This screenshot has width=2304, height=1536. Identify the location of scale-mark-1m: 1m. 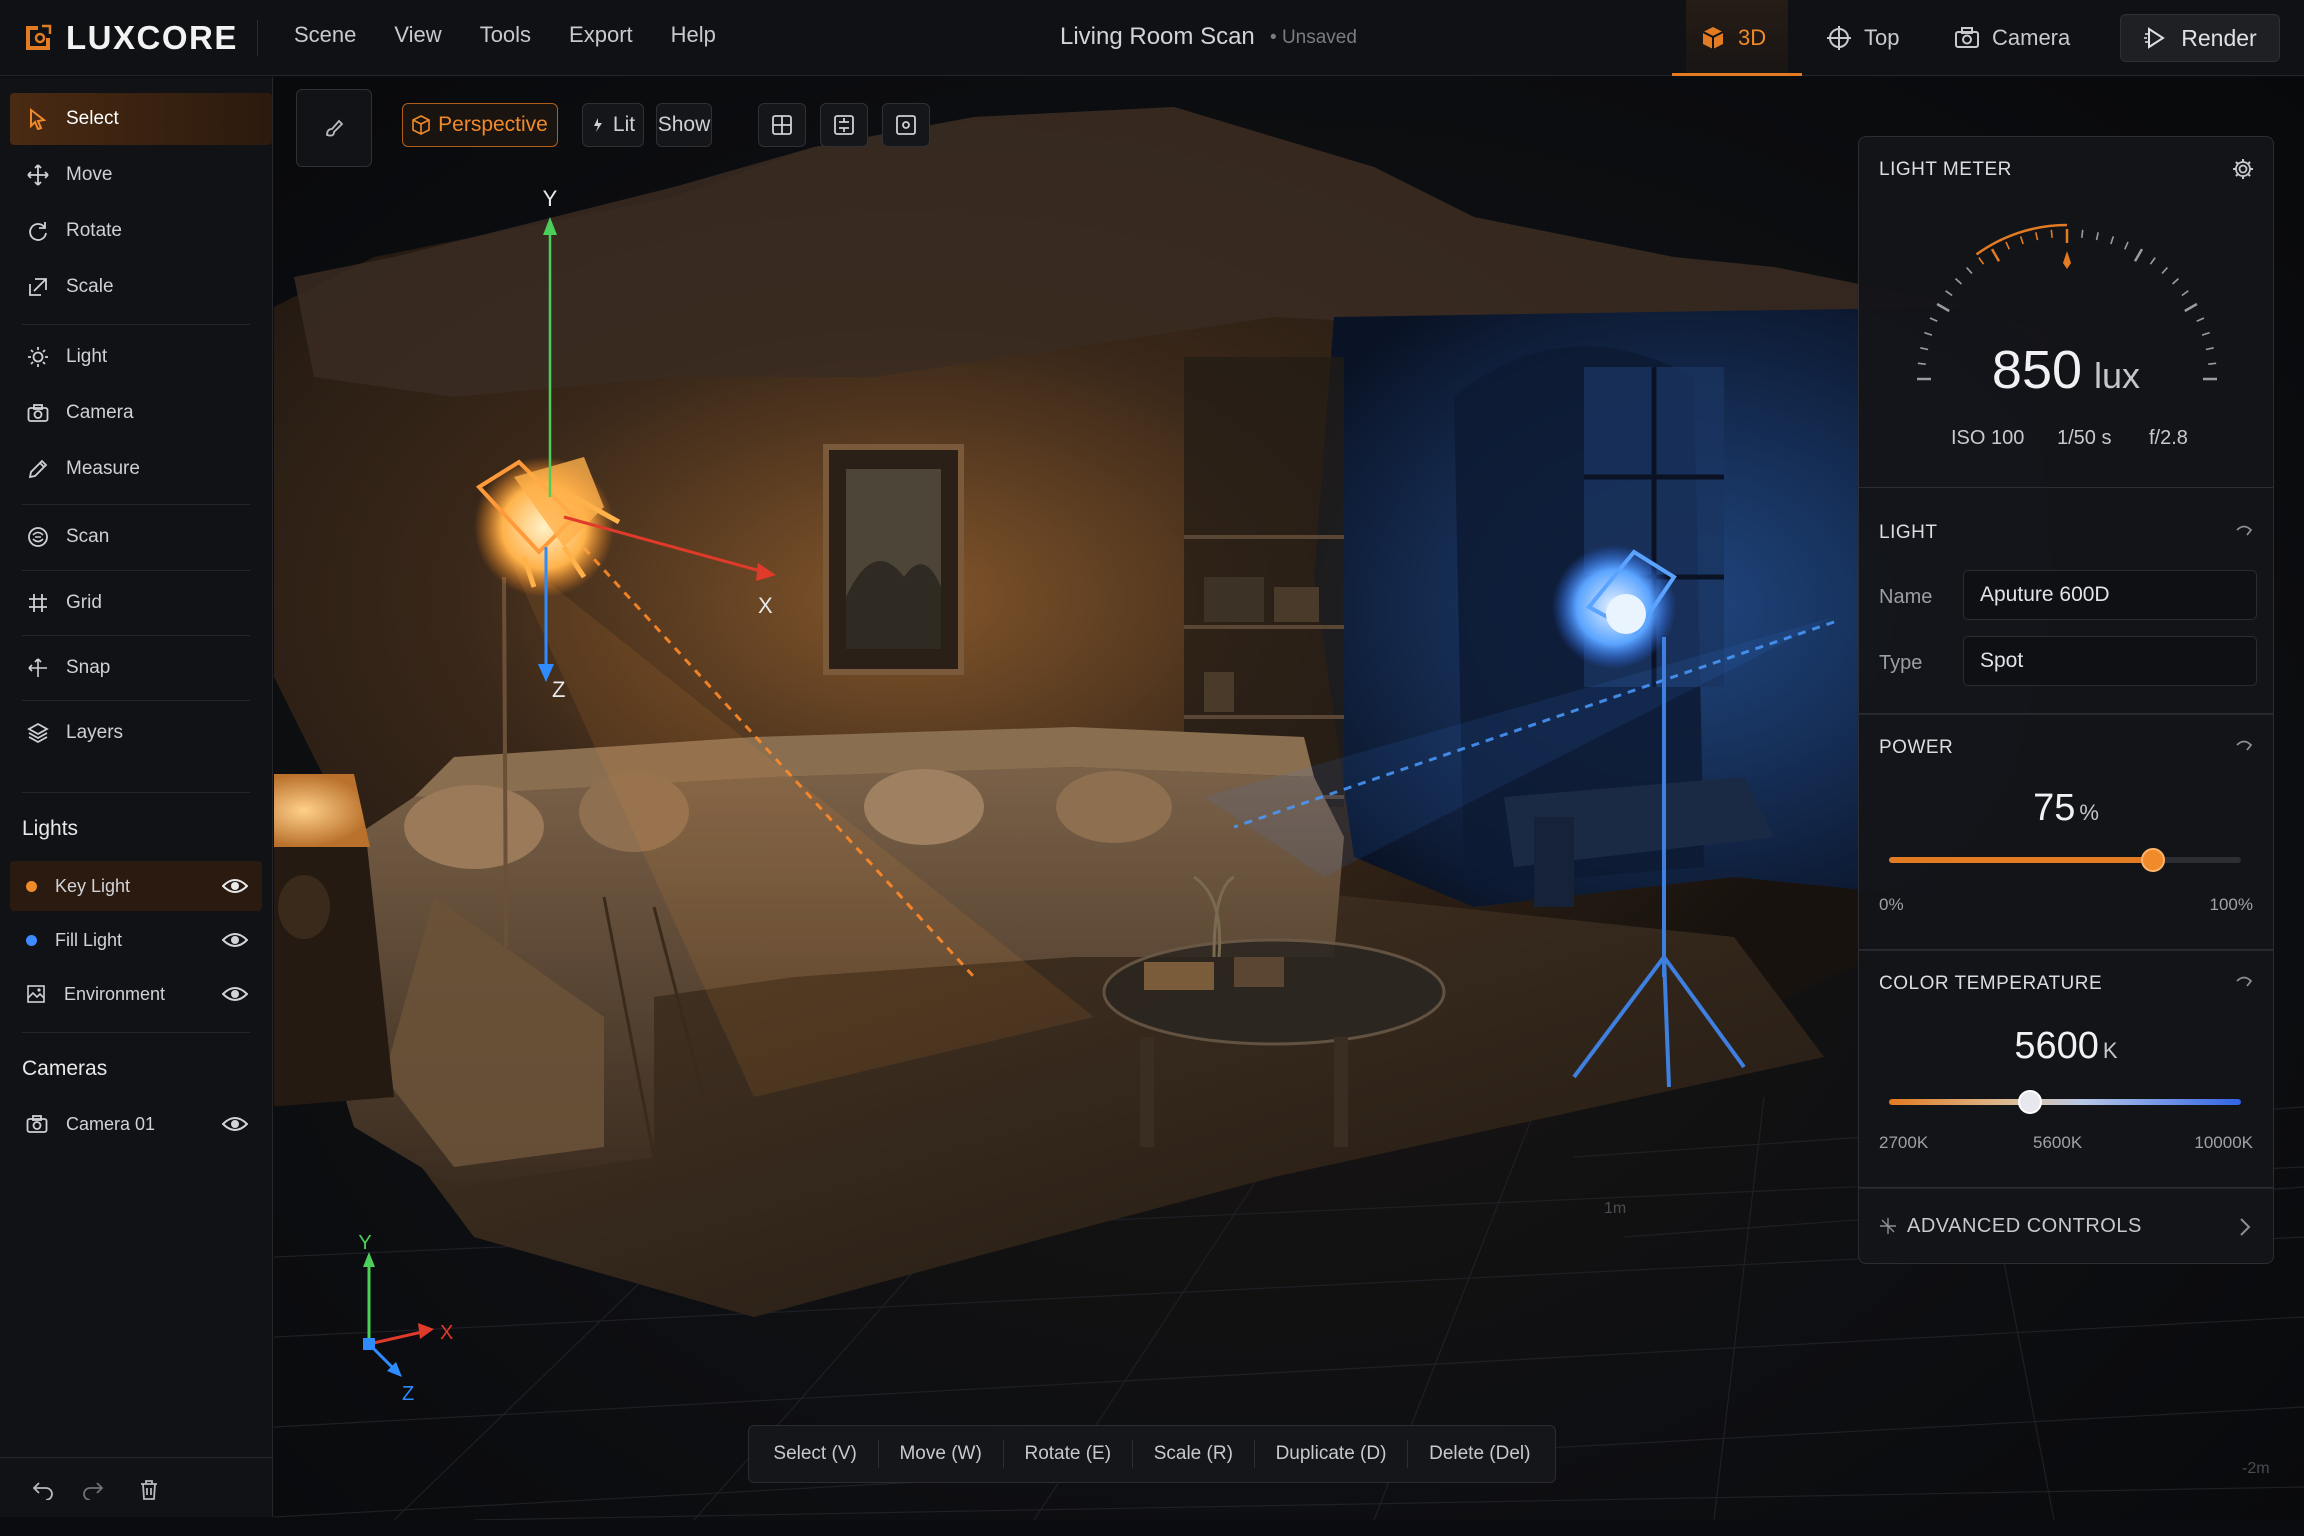
(1615, 1208).